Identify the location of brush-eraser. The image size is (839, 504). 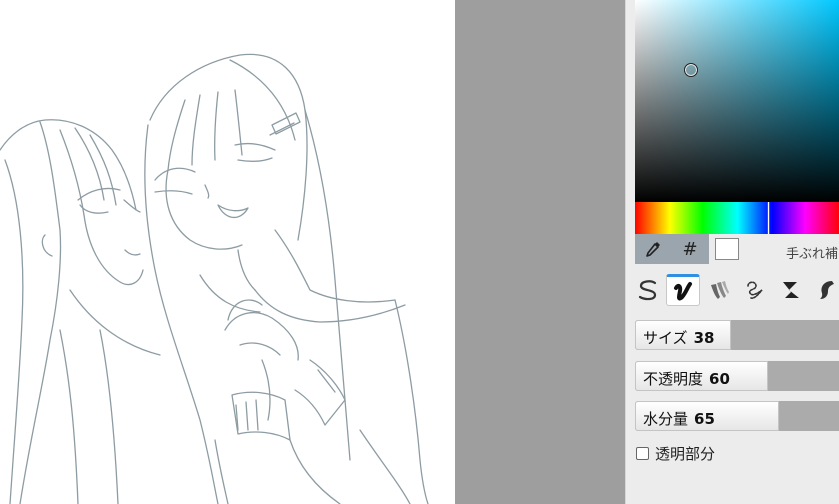
(791, 290).